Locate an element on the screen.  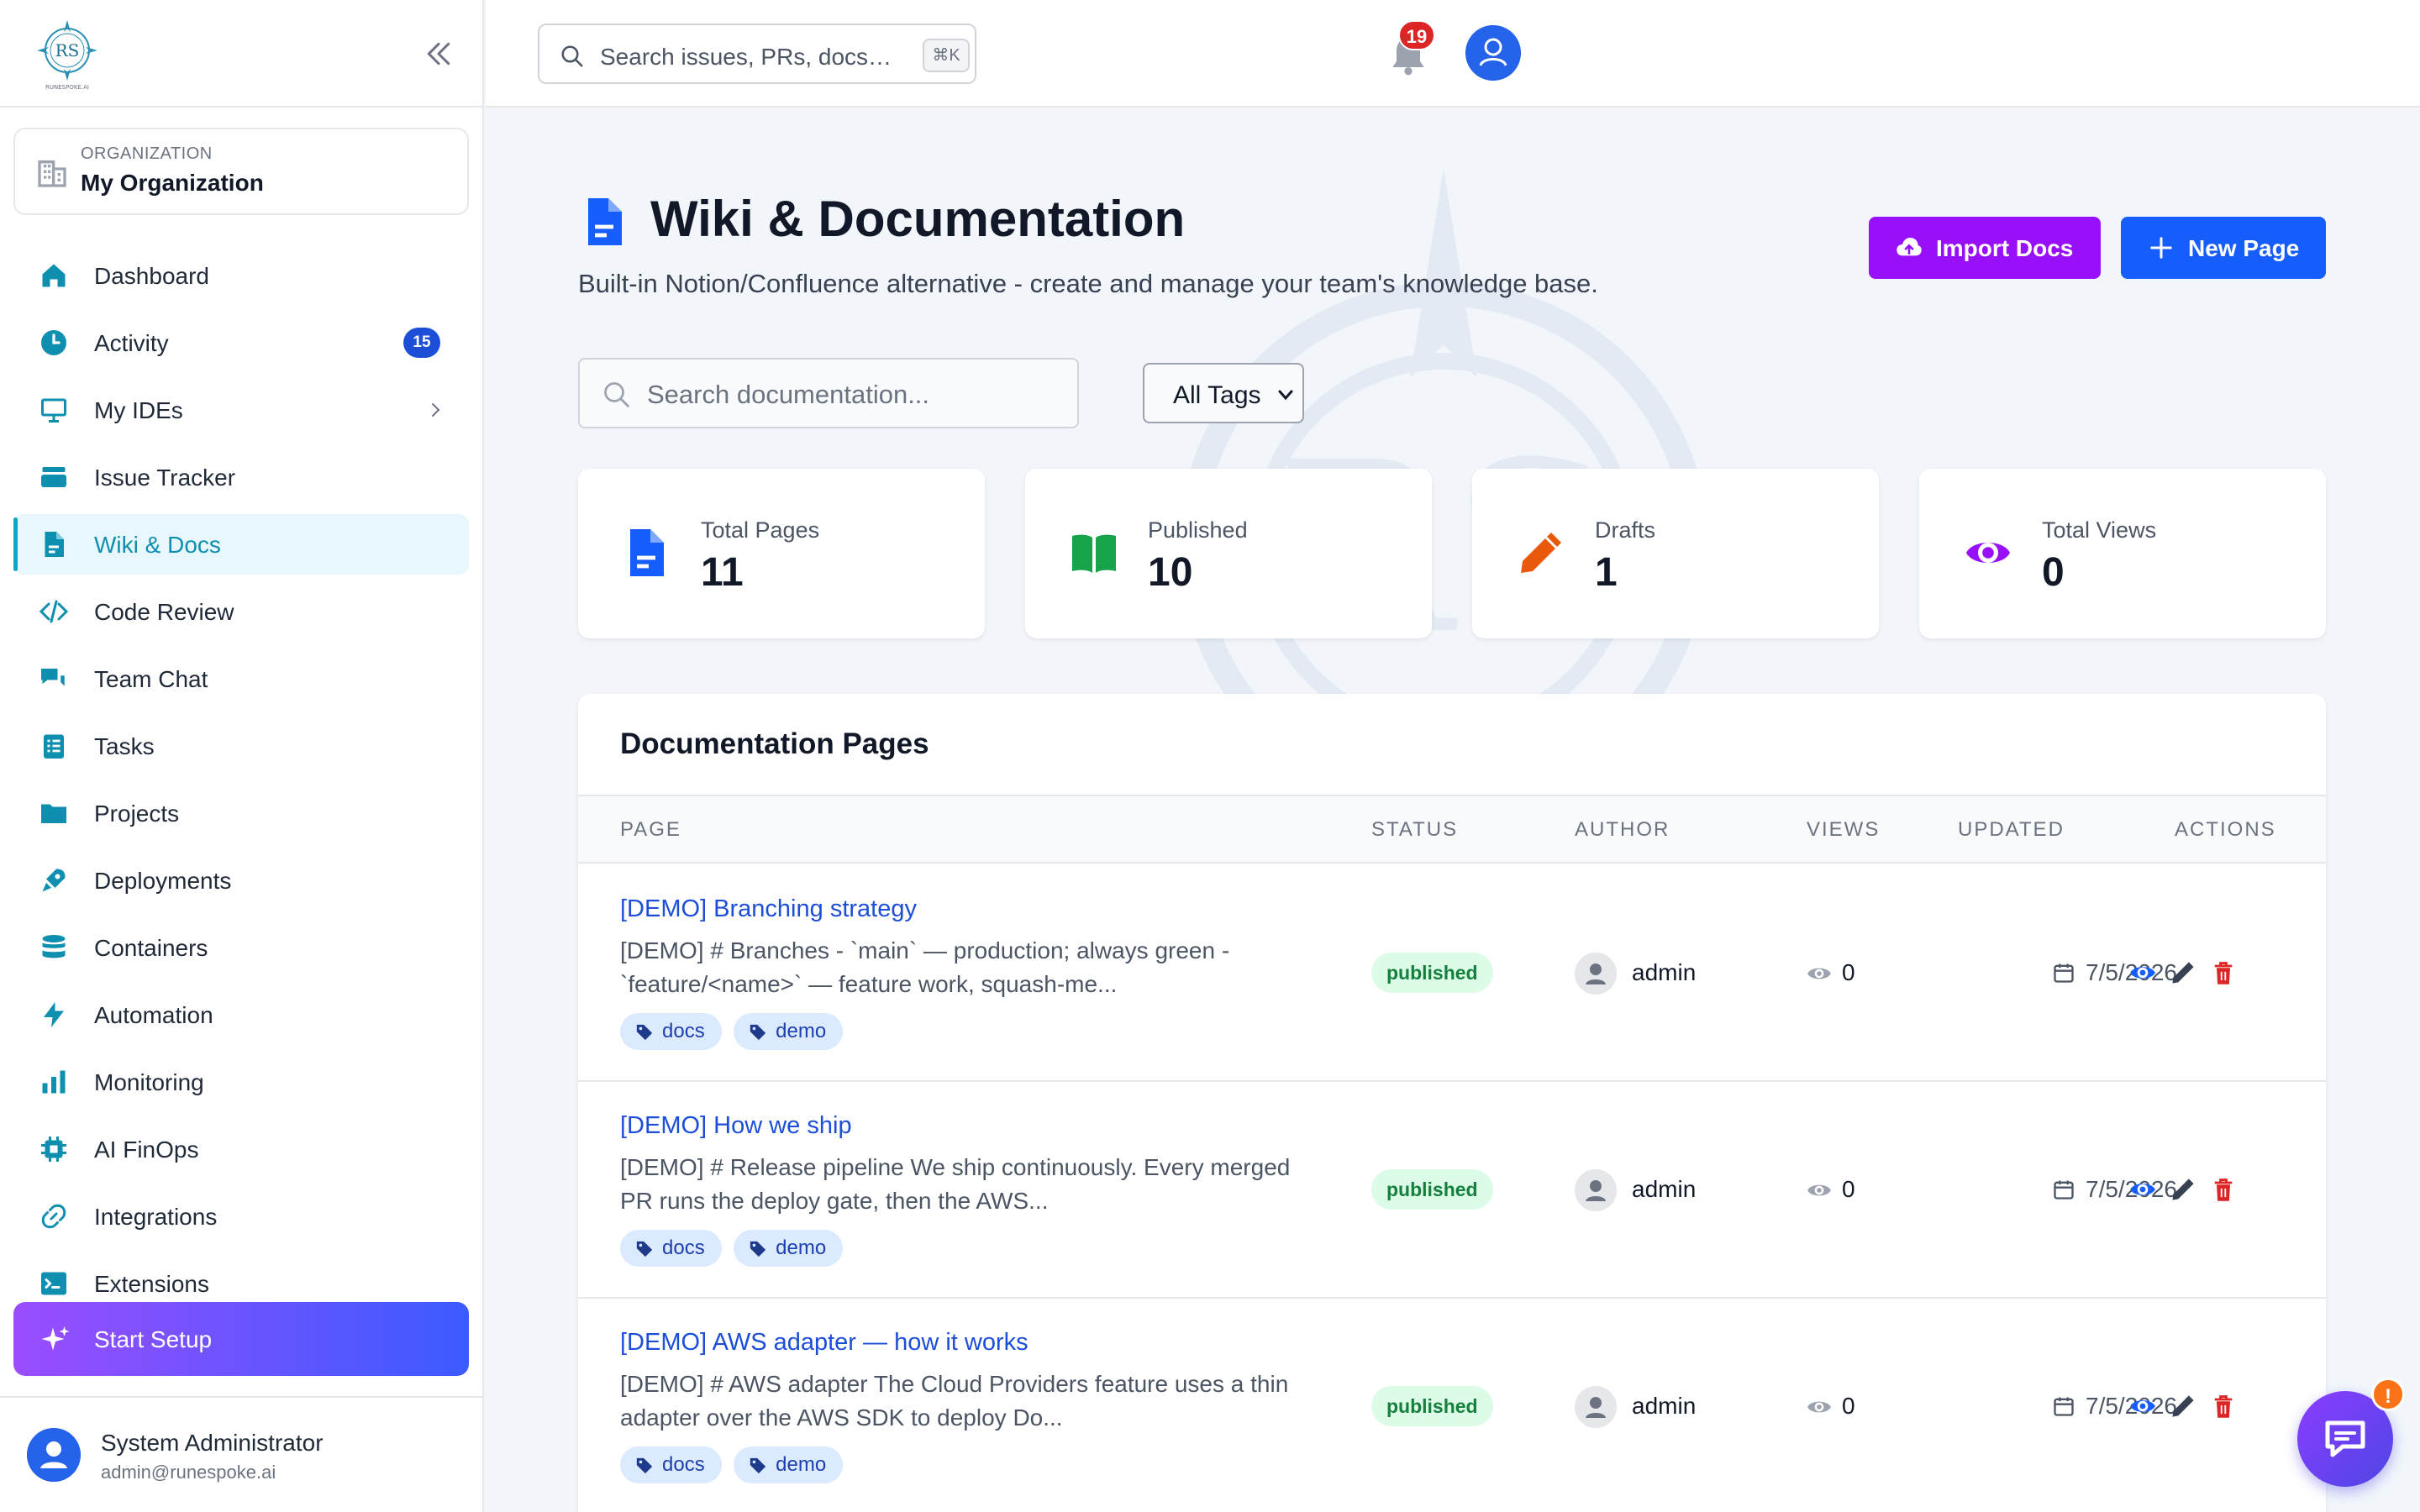
svg-text: RS is located at coordinates (67, 50).